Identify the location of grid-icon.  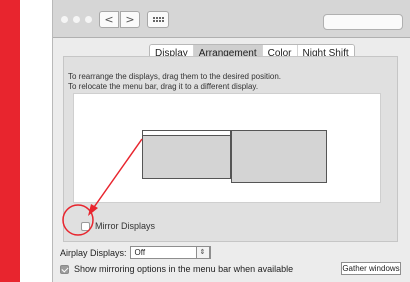
(158, 19).